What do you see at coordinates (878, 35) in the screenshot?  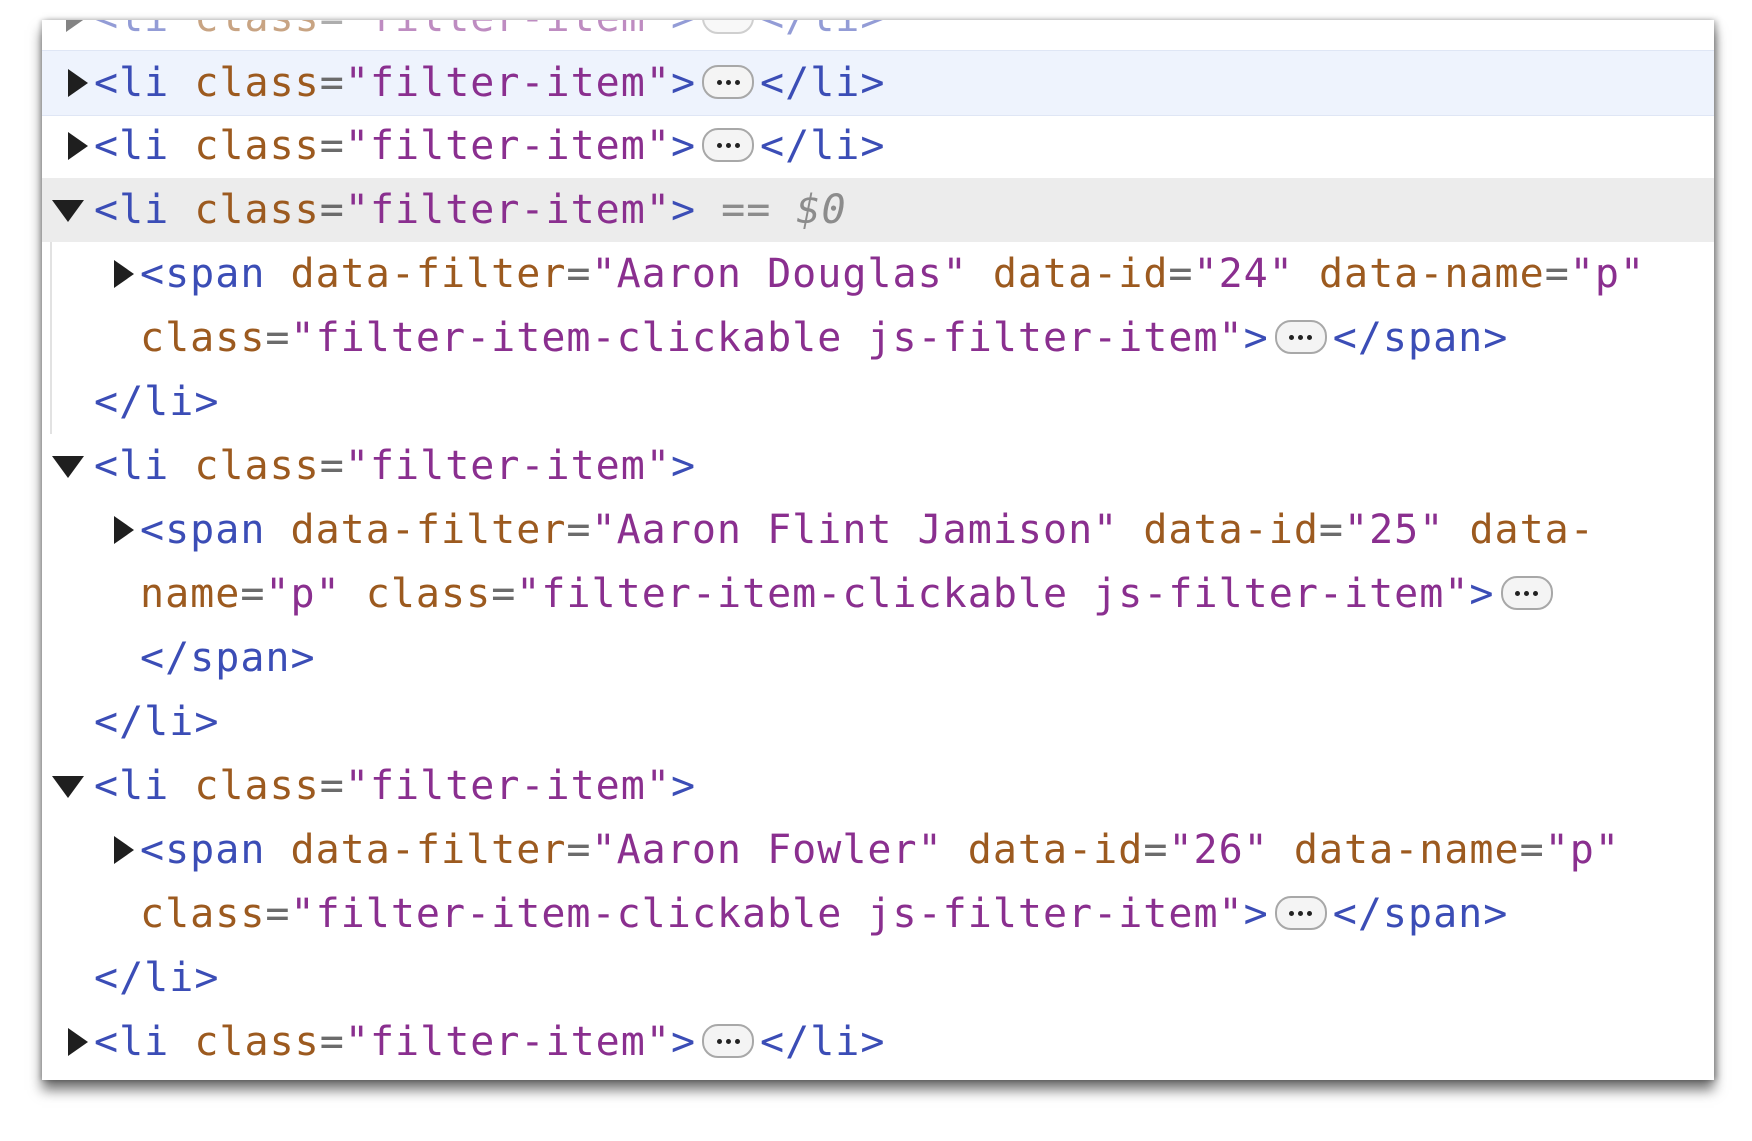 I see `dom-node-row-clipped: <li class="filter-item"> </li>` at bounding box center [878, 35].